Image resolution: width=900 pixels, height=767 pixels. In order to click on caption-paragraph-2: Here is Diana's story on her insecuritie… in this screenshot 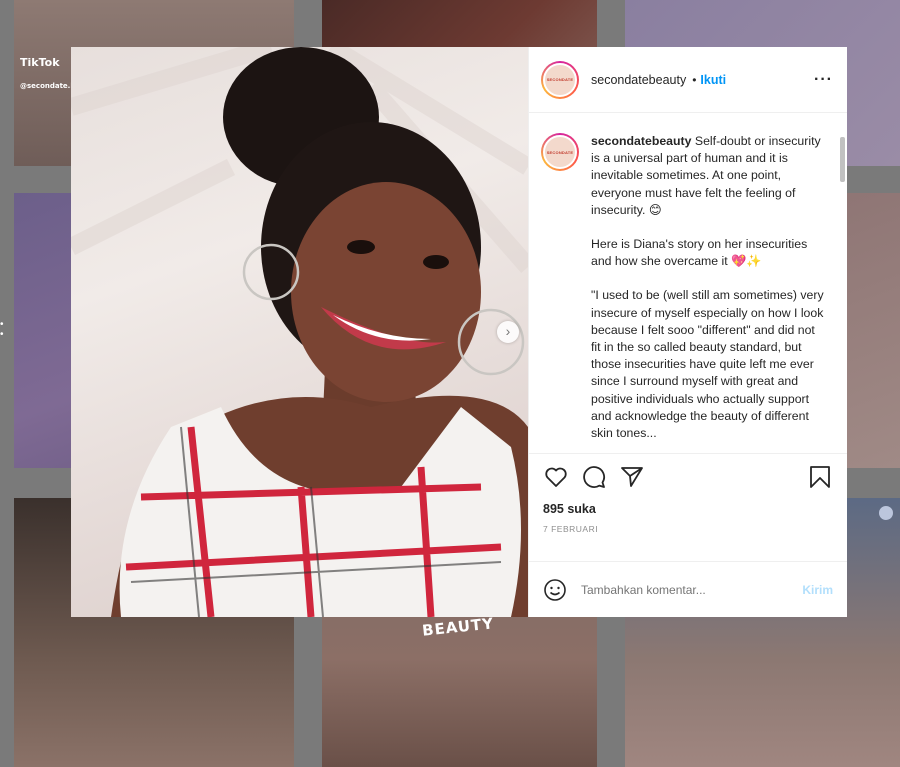, I will do `click(699, 253)`.